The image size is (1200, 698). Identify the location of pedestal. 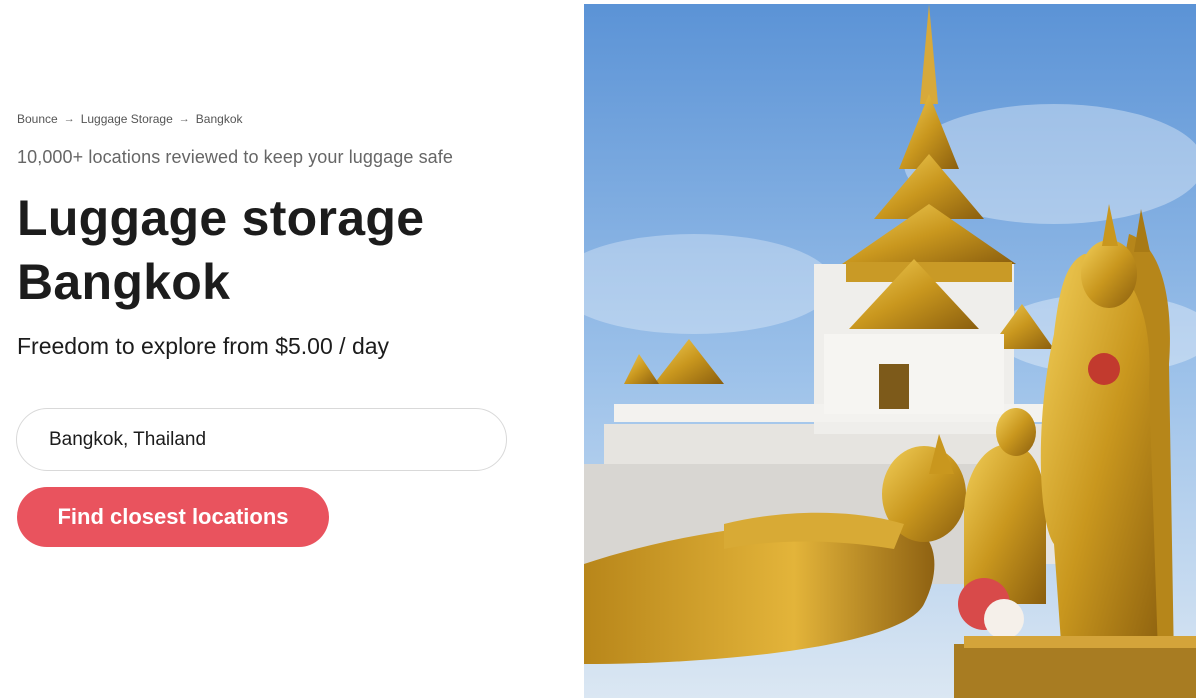
(1075, 671).